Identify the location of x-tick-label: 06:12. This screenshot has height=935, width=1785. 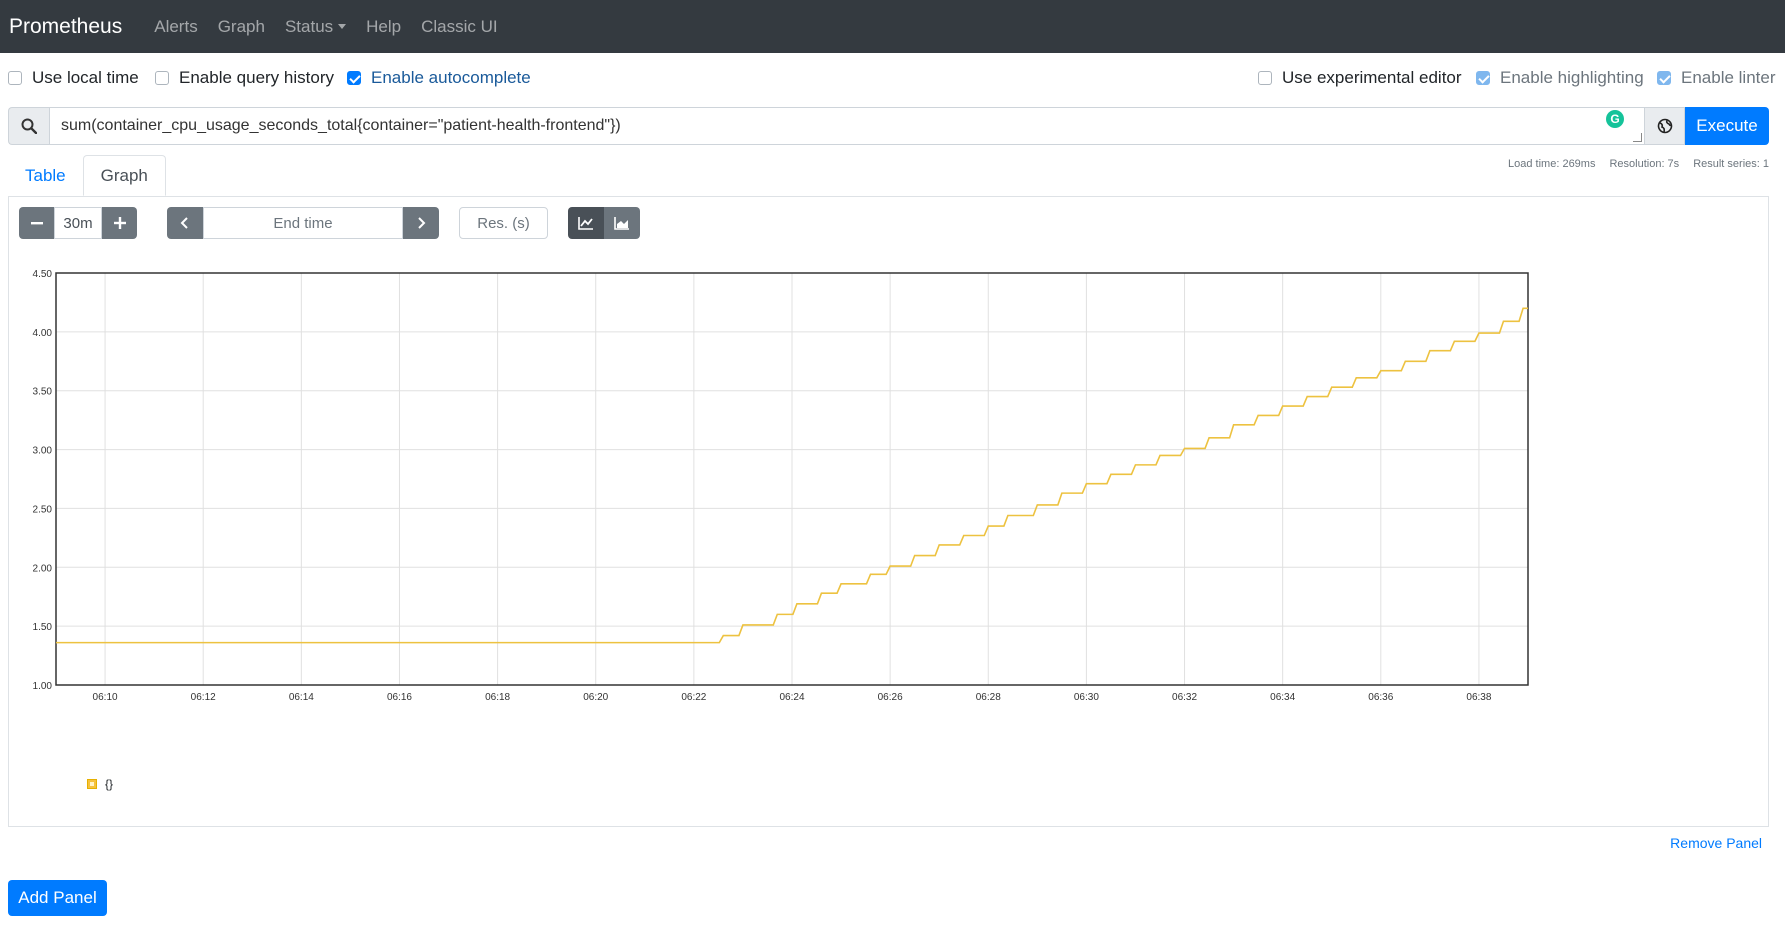
(203, 697).